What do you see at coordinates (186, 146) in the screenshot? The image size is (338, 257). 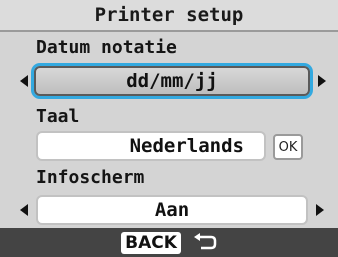 I see `language-value: Nederlands` at bounding box center [186, 146].